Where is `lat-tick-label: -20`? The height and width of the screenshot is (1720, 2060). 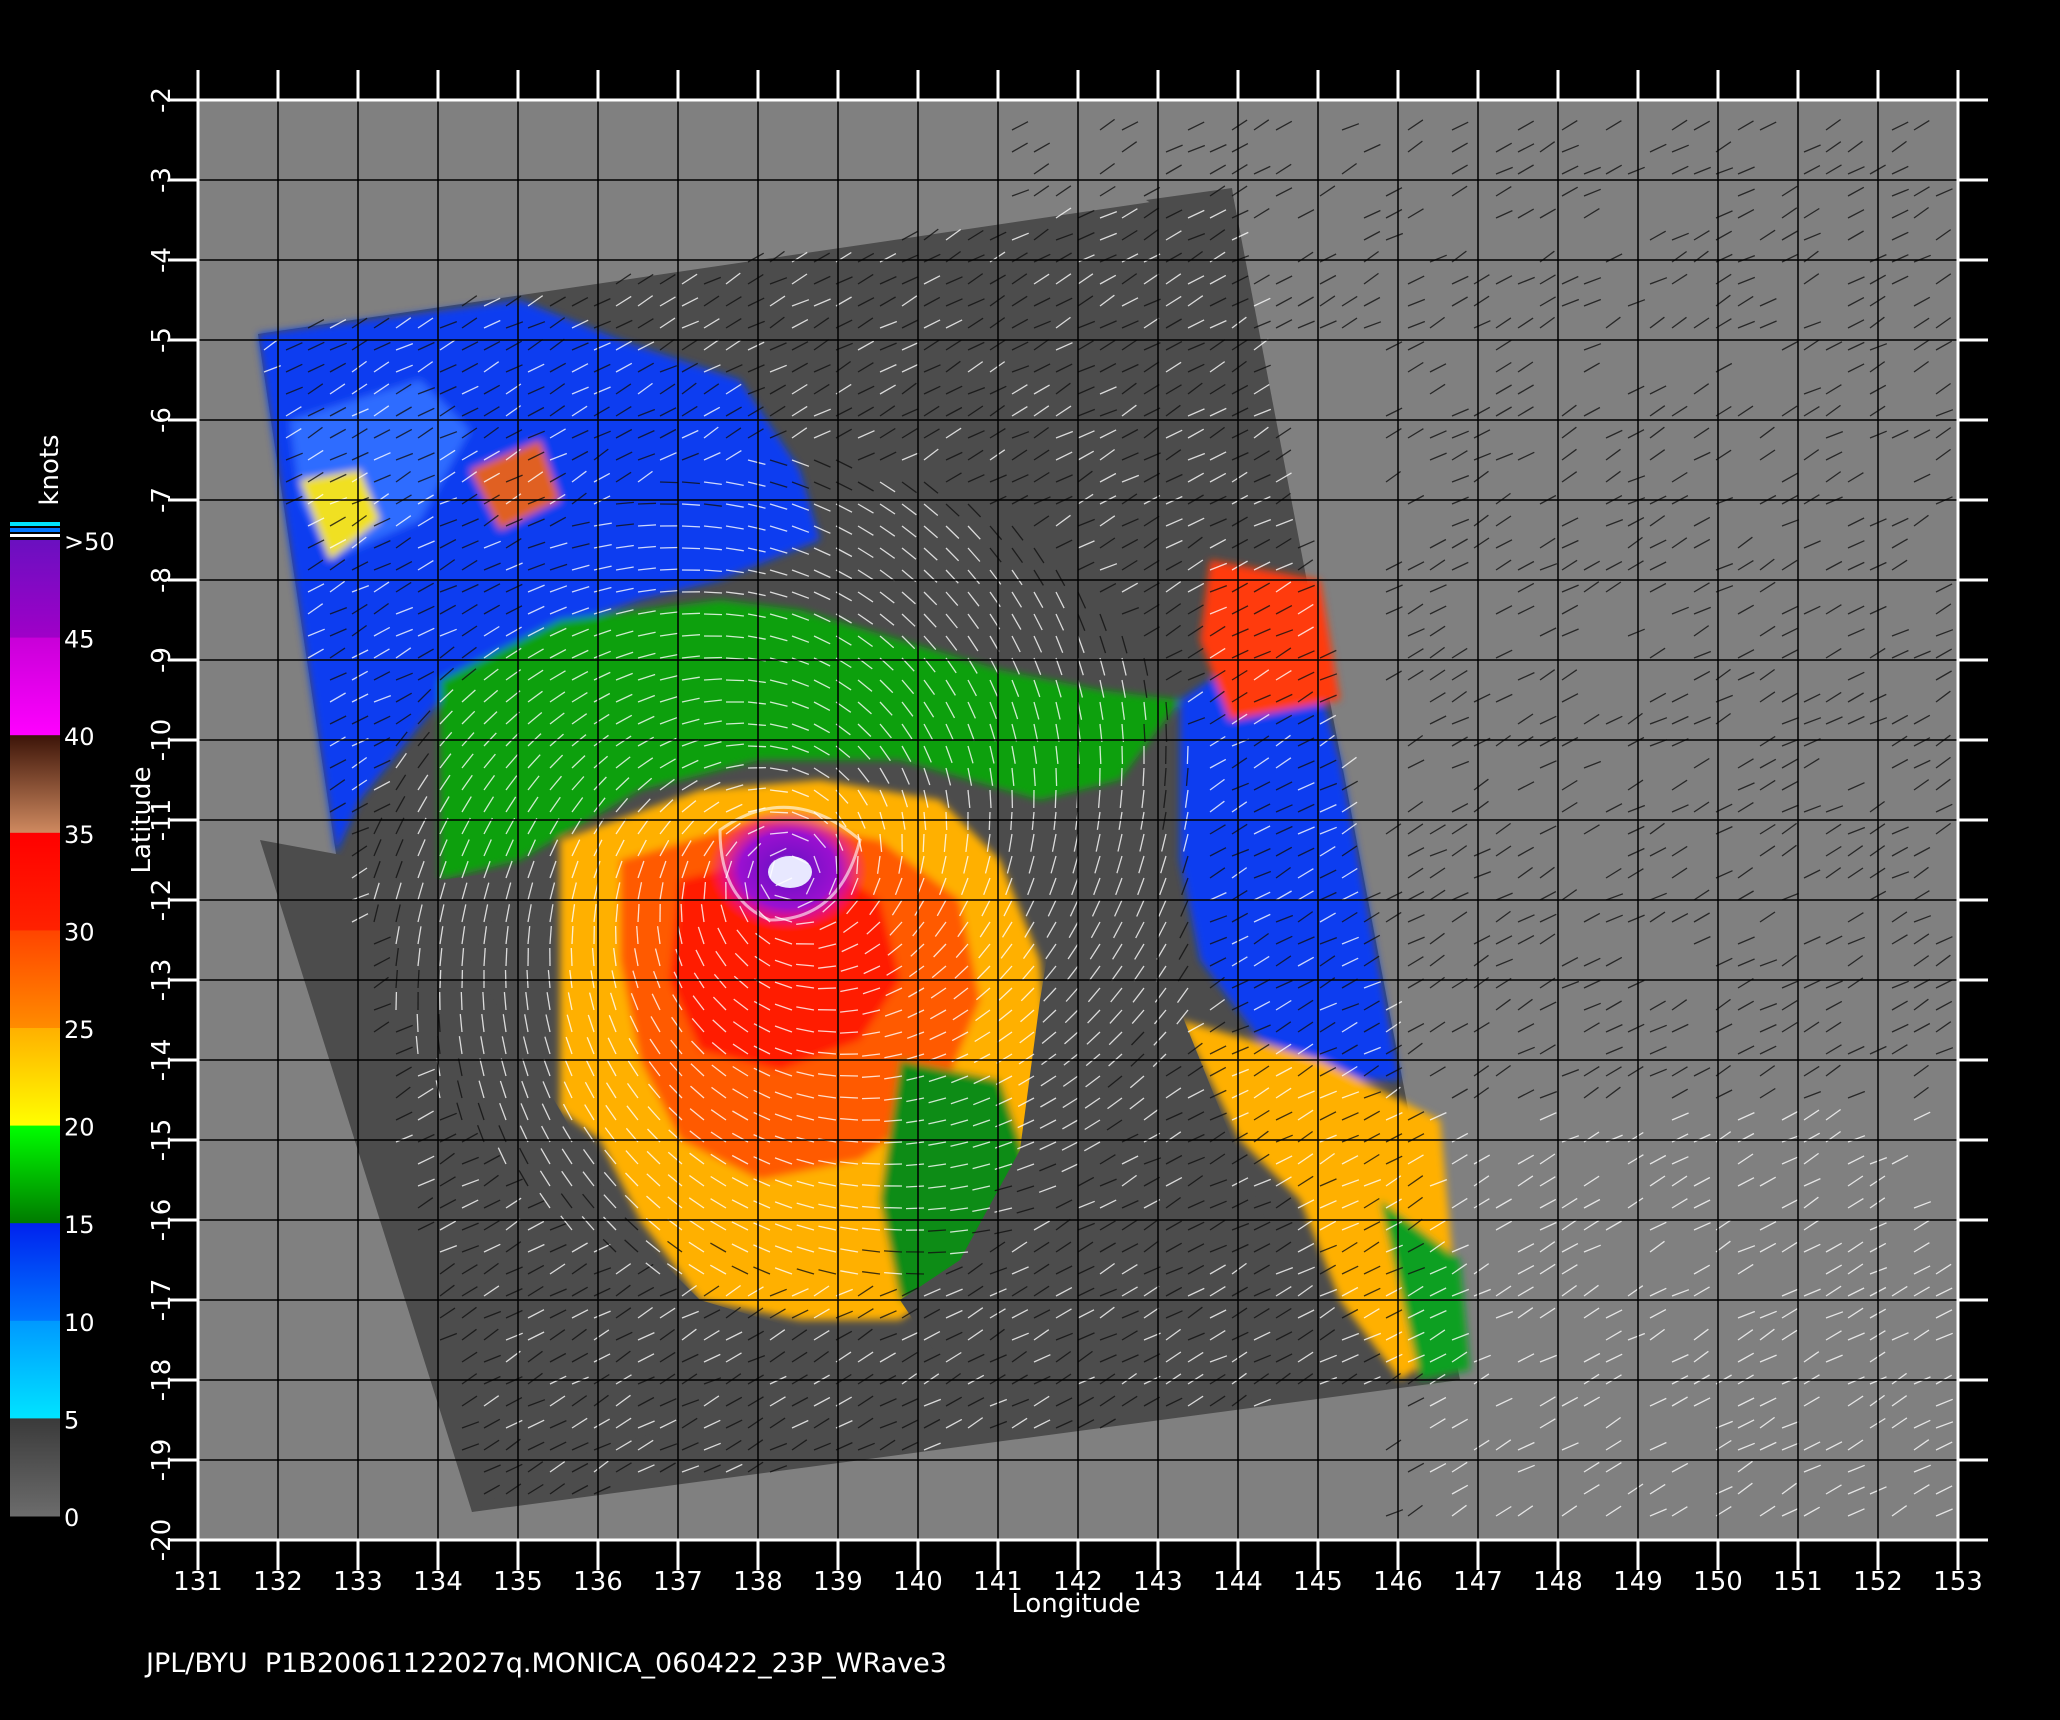 lat-tick-label: -20 is located at coordinates (162, 1540).